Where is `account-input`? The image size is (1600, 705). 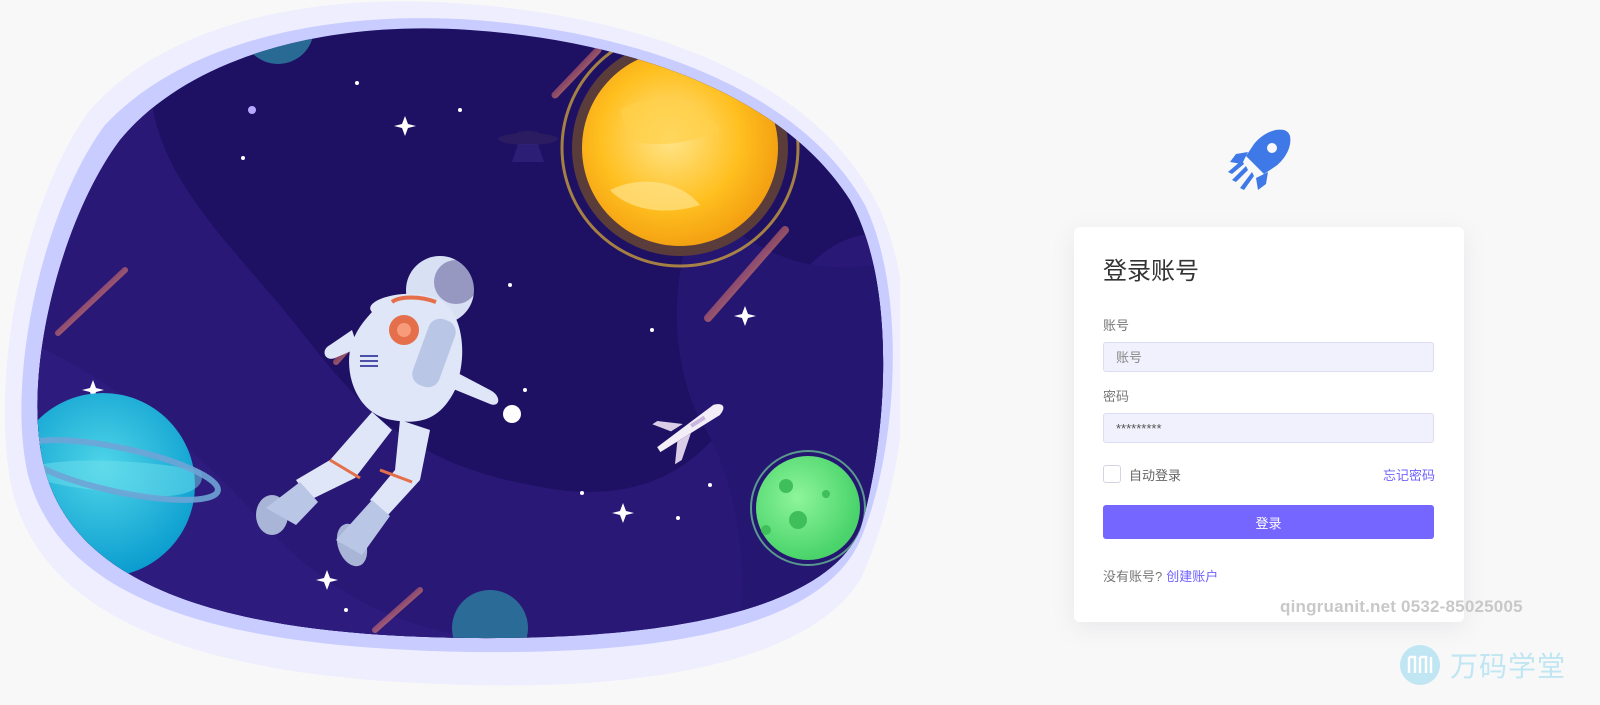 account-input is located at coordinates (1268, 357).